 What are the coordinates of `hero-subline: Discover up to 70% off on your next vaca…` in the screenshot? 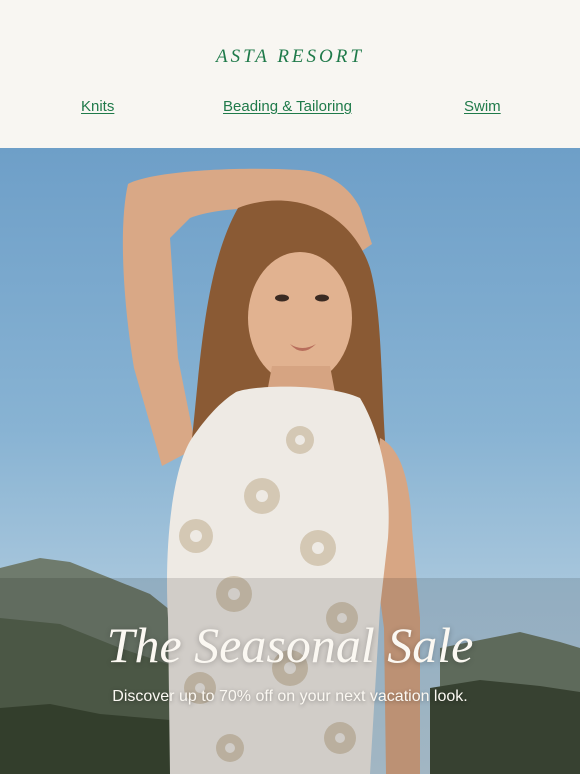 It's located at (290, 696).